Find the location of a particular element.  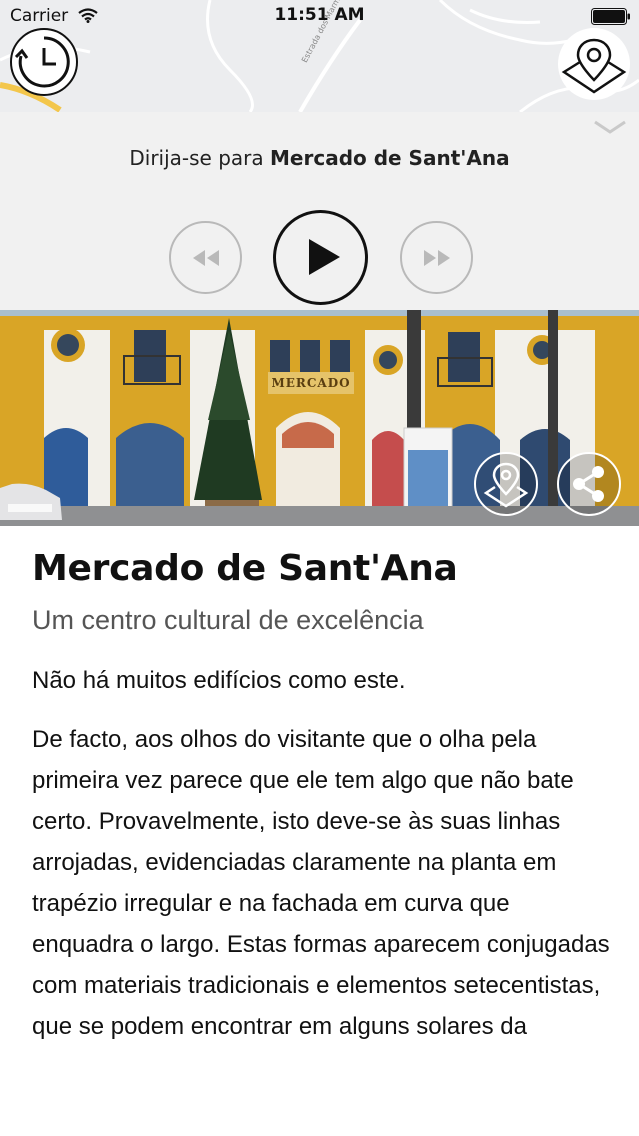

chevron-down-icon is located at coordinates (610, 127).